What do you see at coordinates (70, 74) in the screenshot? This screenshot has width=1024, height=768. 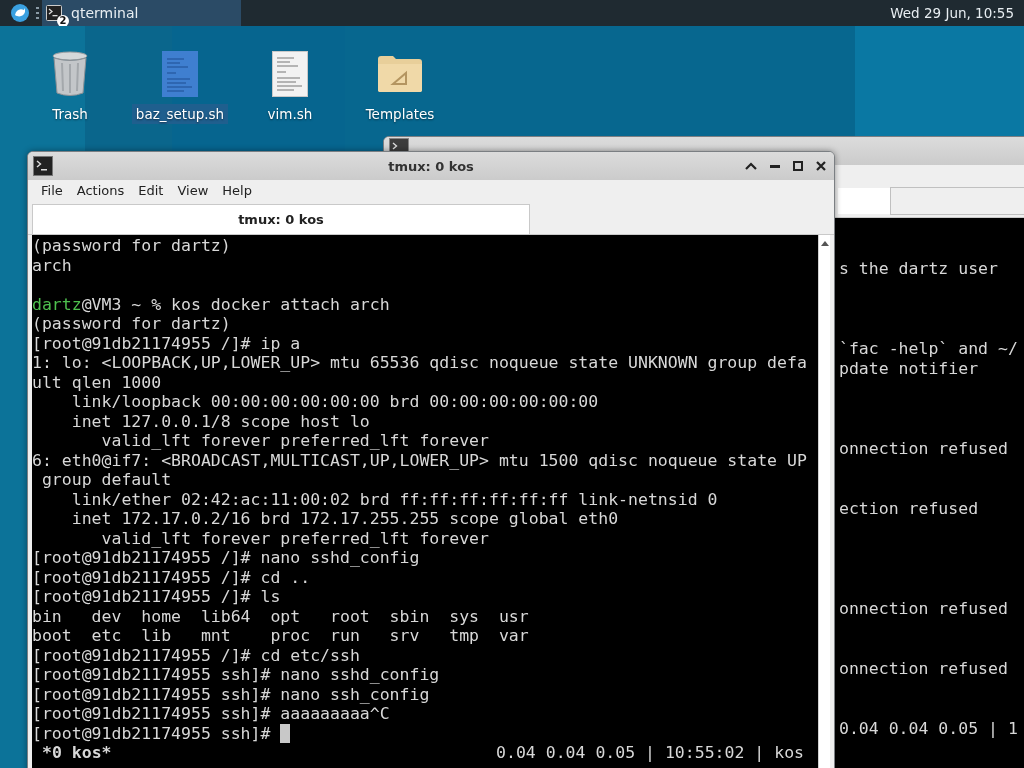 I see `trash-icon` at bounding box center [70, 74].